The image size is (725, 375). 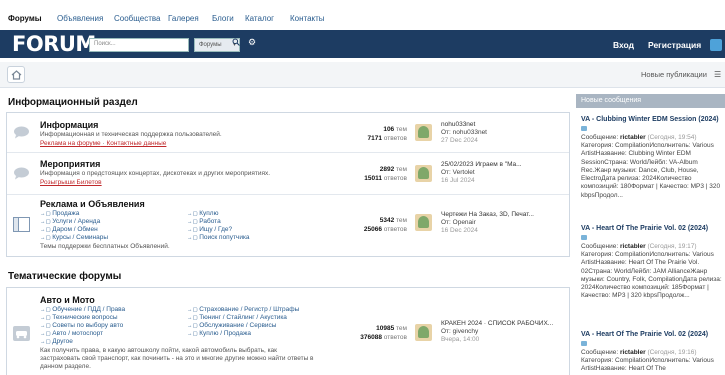 I want to click on menu-lines-icon: ☰, so click(x=717, y=74).